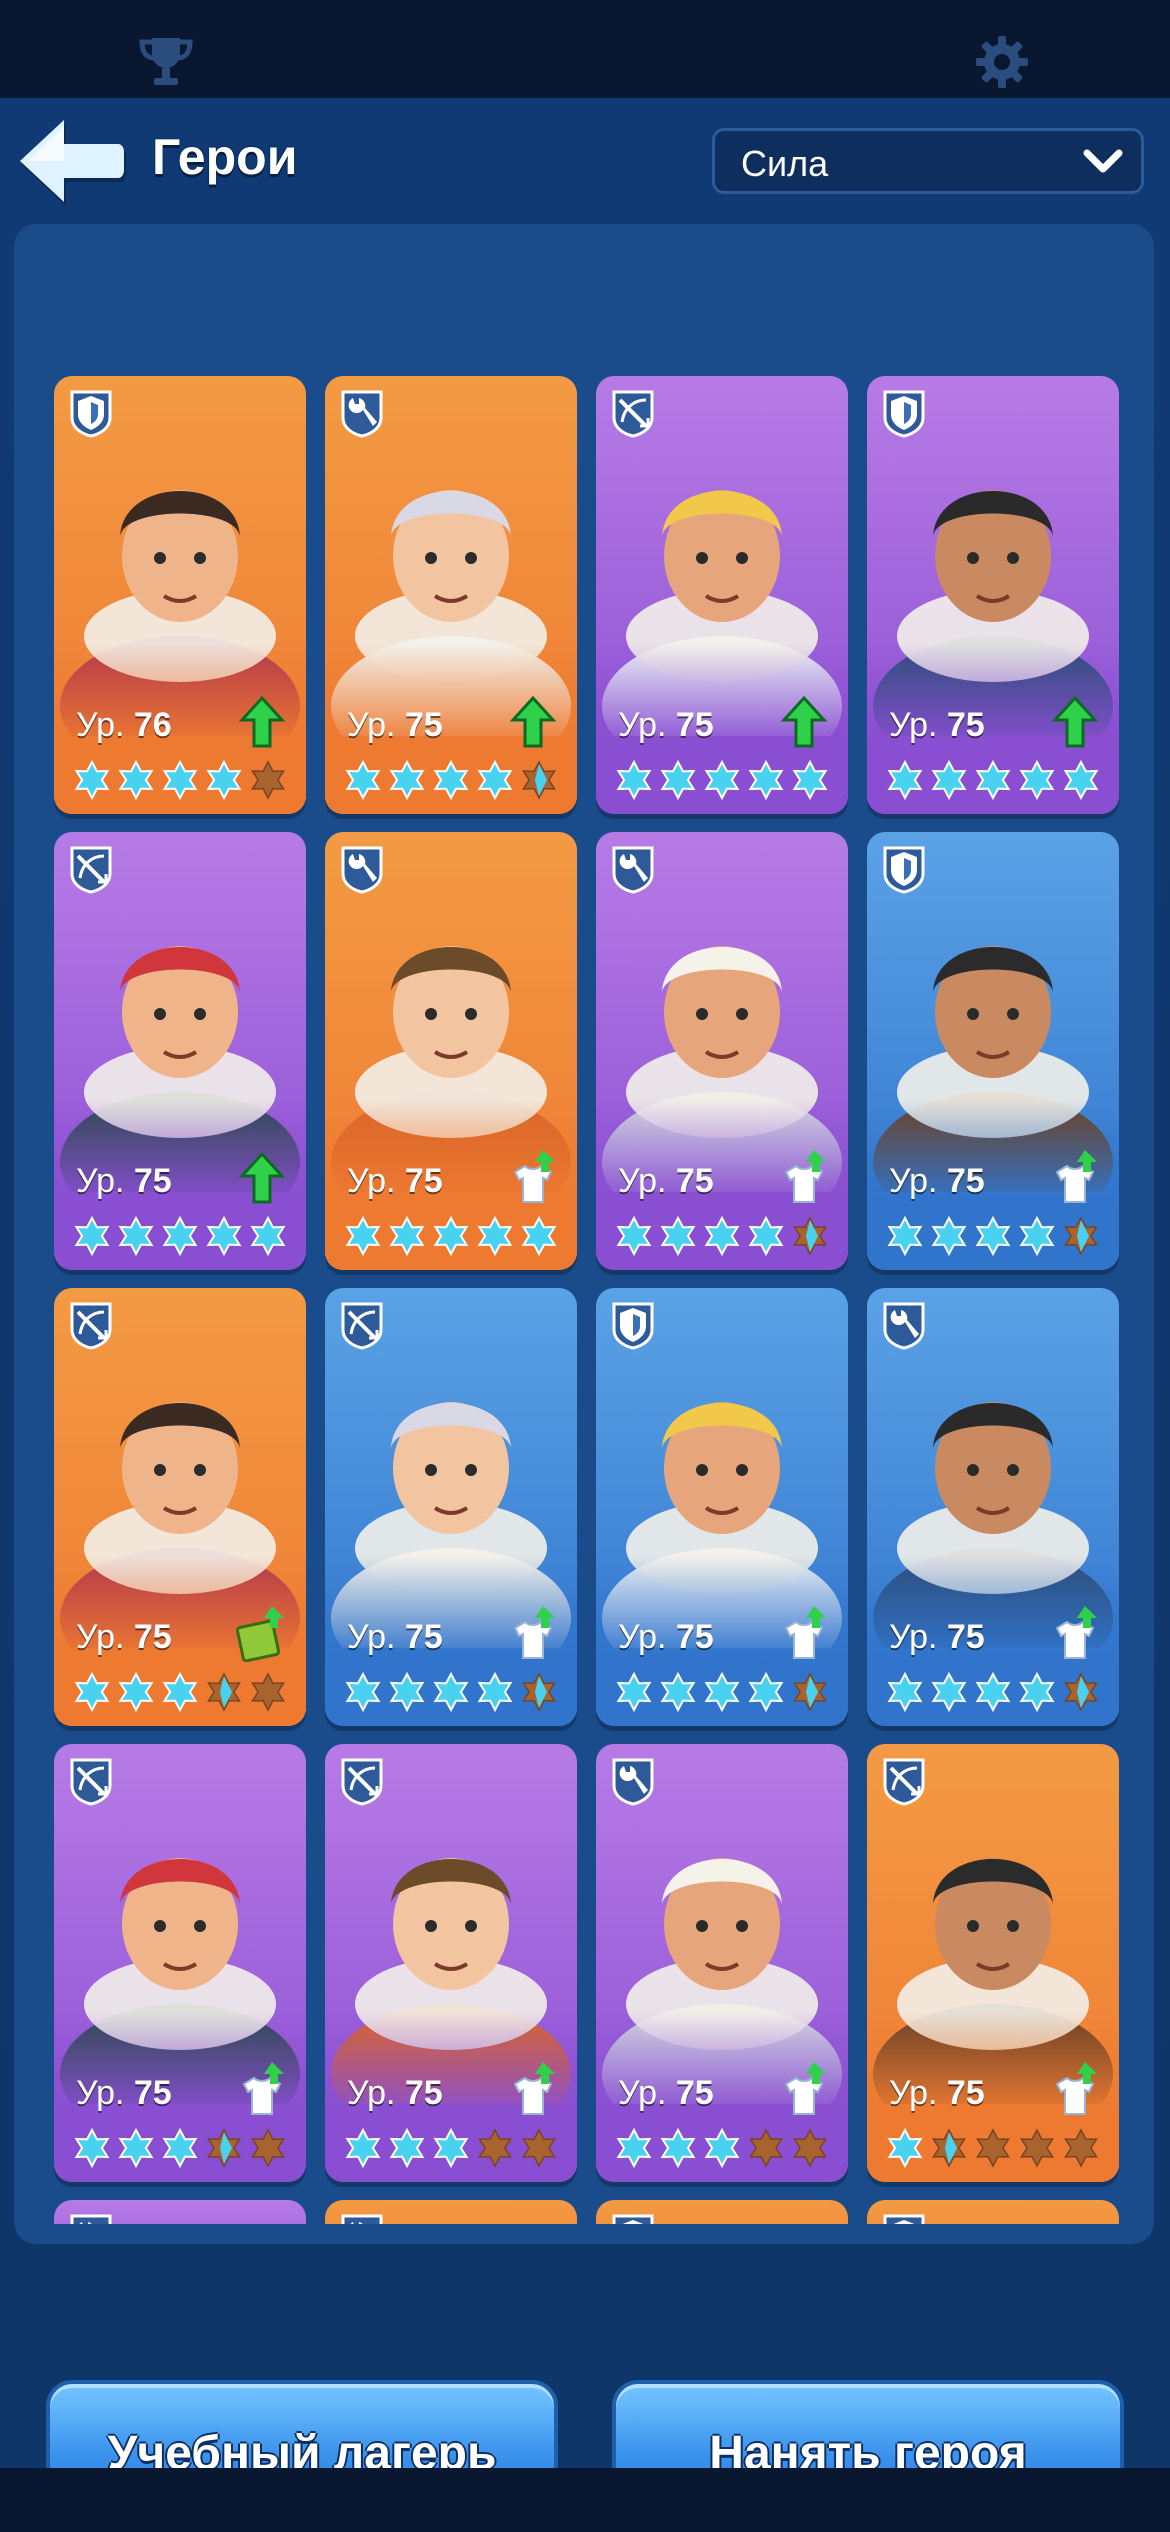 This screenshot has width=1170, height=2532. Describe the element at coordinates (785, 163) in the screenshot. I see `sort-value: Сила` at that location.